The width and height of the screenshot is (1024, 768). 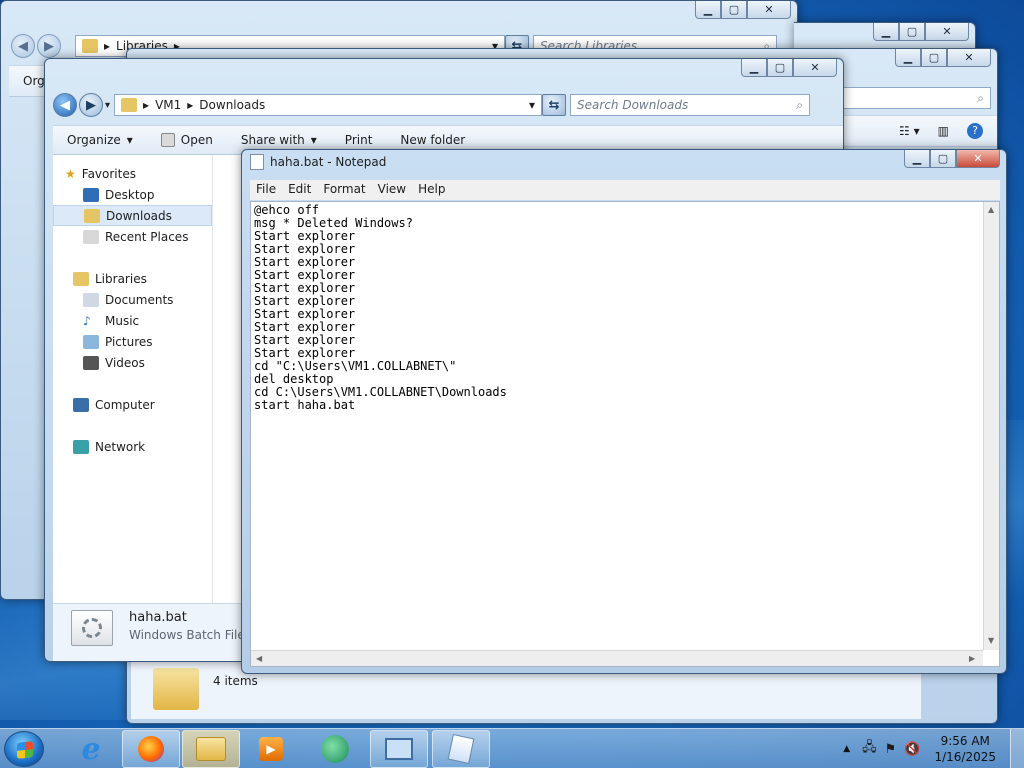 I want to click on taskbar-internet-explorer: e, so click(x=91, y=749).